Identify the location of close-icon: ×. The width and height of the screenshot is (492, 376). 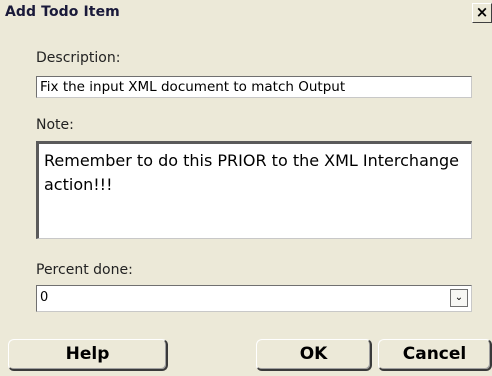
(482, 12).